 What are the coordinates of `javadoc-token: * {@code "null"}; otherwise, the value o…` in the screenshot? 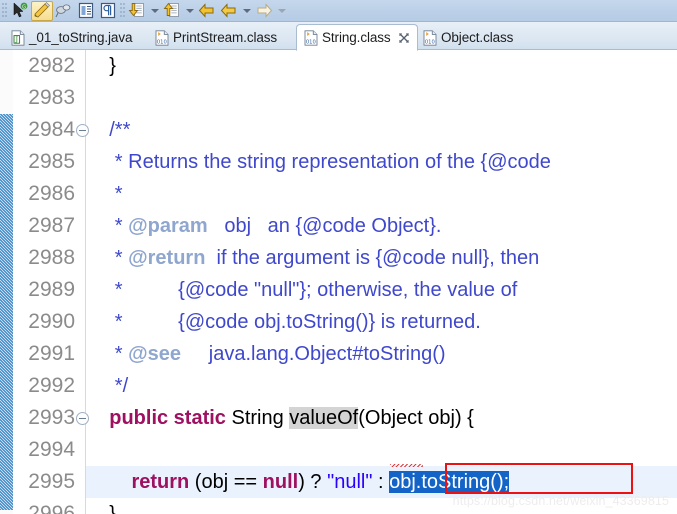 It's located at (302, 290).